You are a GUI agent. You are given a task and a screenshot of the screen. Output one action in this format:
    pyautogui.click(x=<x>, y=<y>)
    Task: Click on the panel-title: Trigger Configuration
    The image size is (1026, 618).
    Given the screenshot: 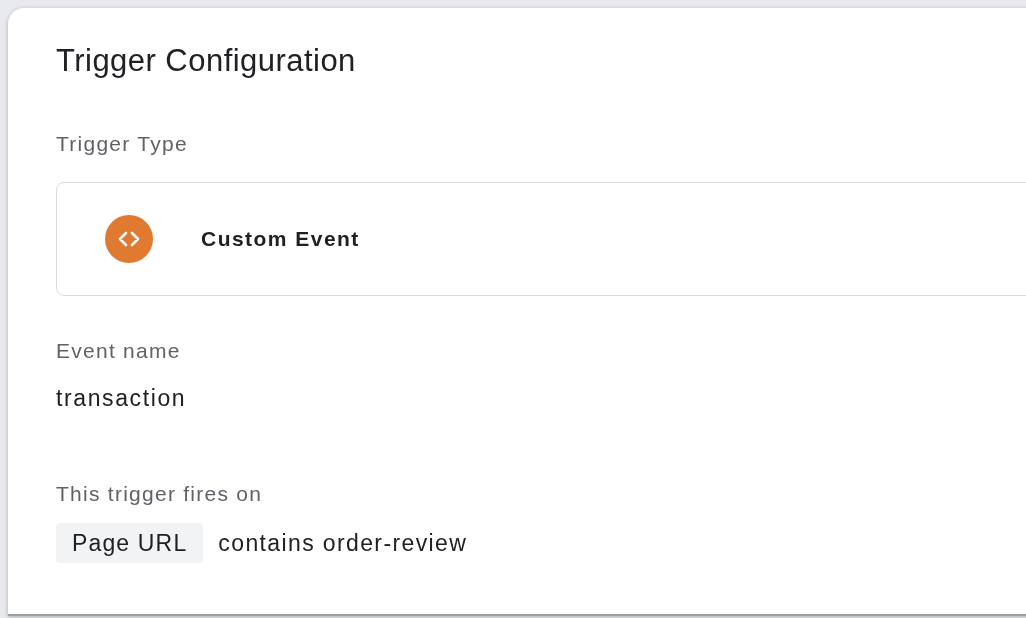 What is the action you would take?
    pyautogui.click(x=206, y=61)
    